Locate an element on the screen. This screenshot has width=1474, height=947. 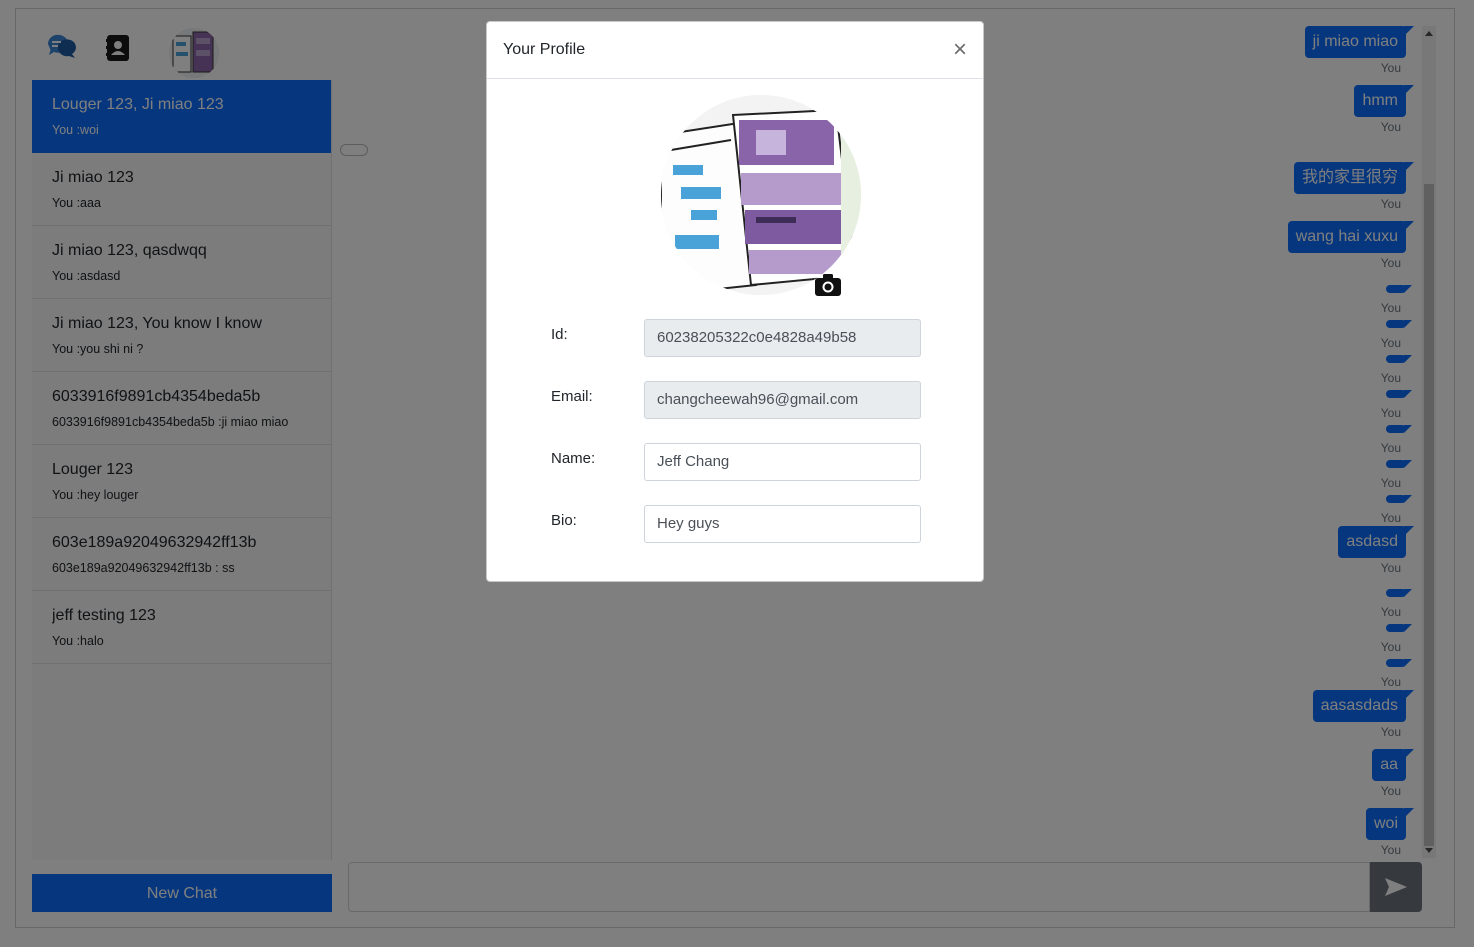
bio-field: Hey guys is located at coordinates (782, 524).